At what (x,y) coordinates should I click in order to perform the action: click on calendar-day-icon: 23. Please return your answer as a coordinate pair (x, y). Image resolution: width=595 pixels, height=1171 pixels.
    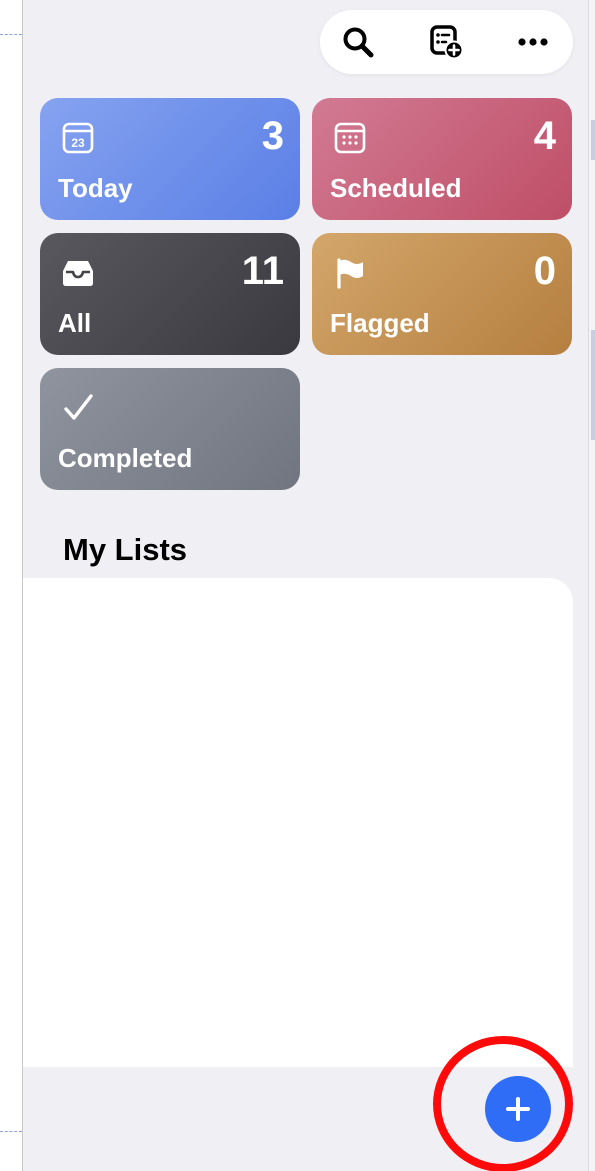
    Looking at the image, I should click on (78, 138).